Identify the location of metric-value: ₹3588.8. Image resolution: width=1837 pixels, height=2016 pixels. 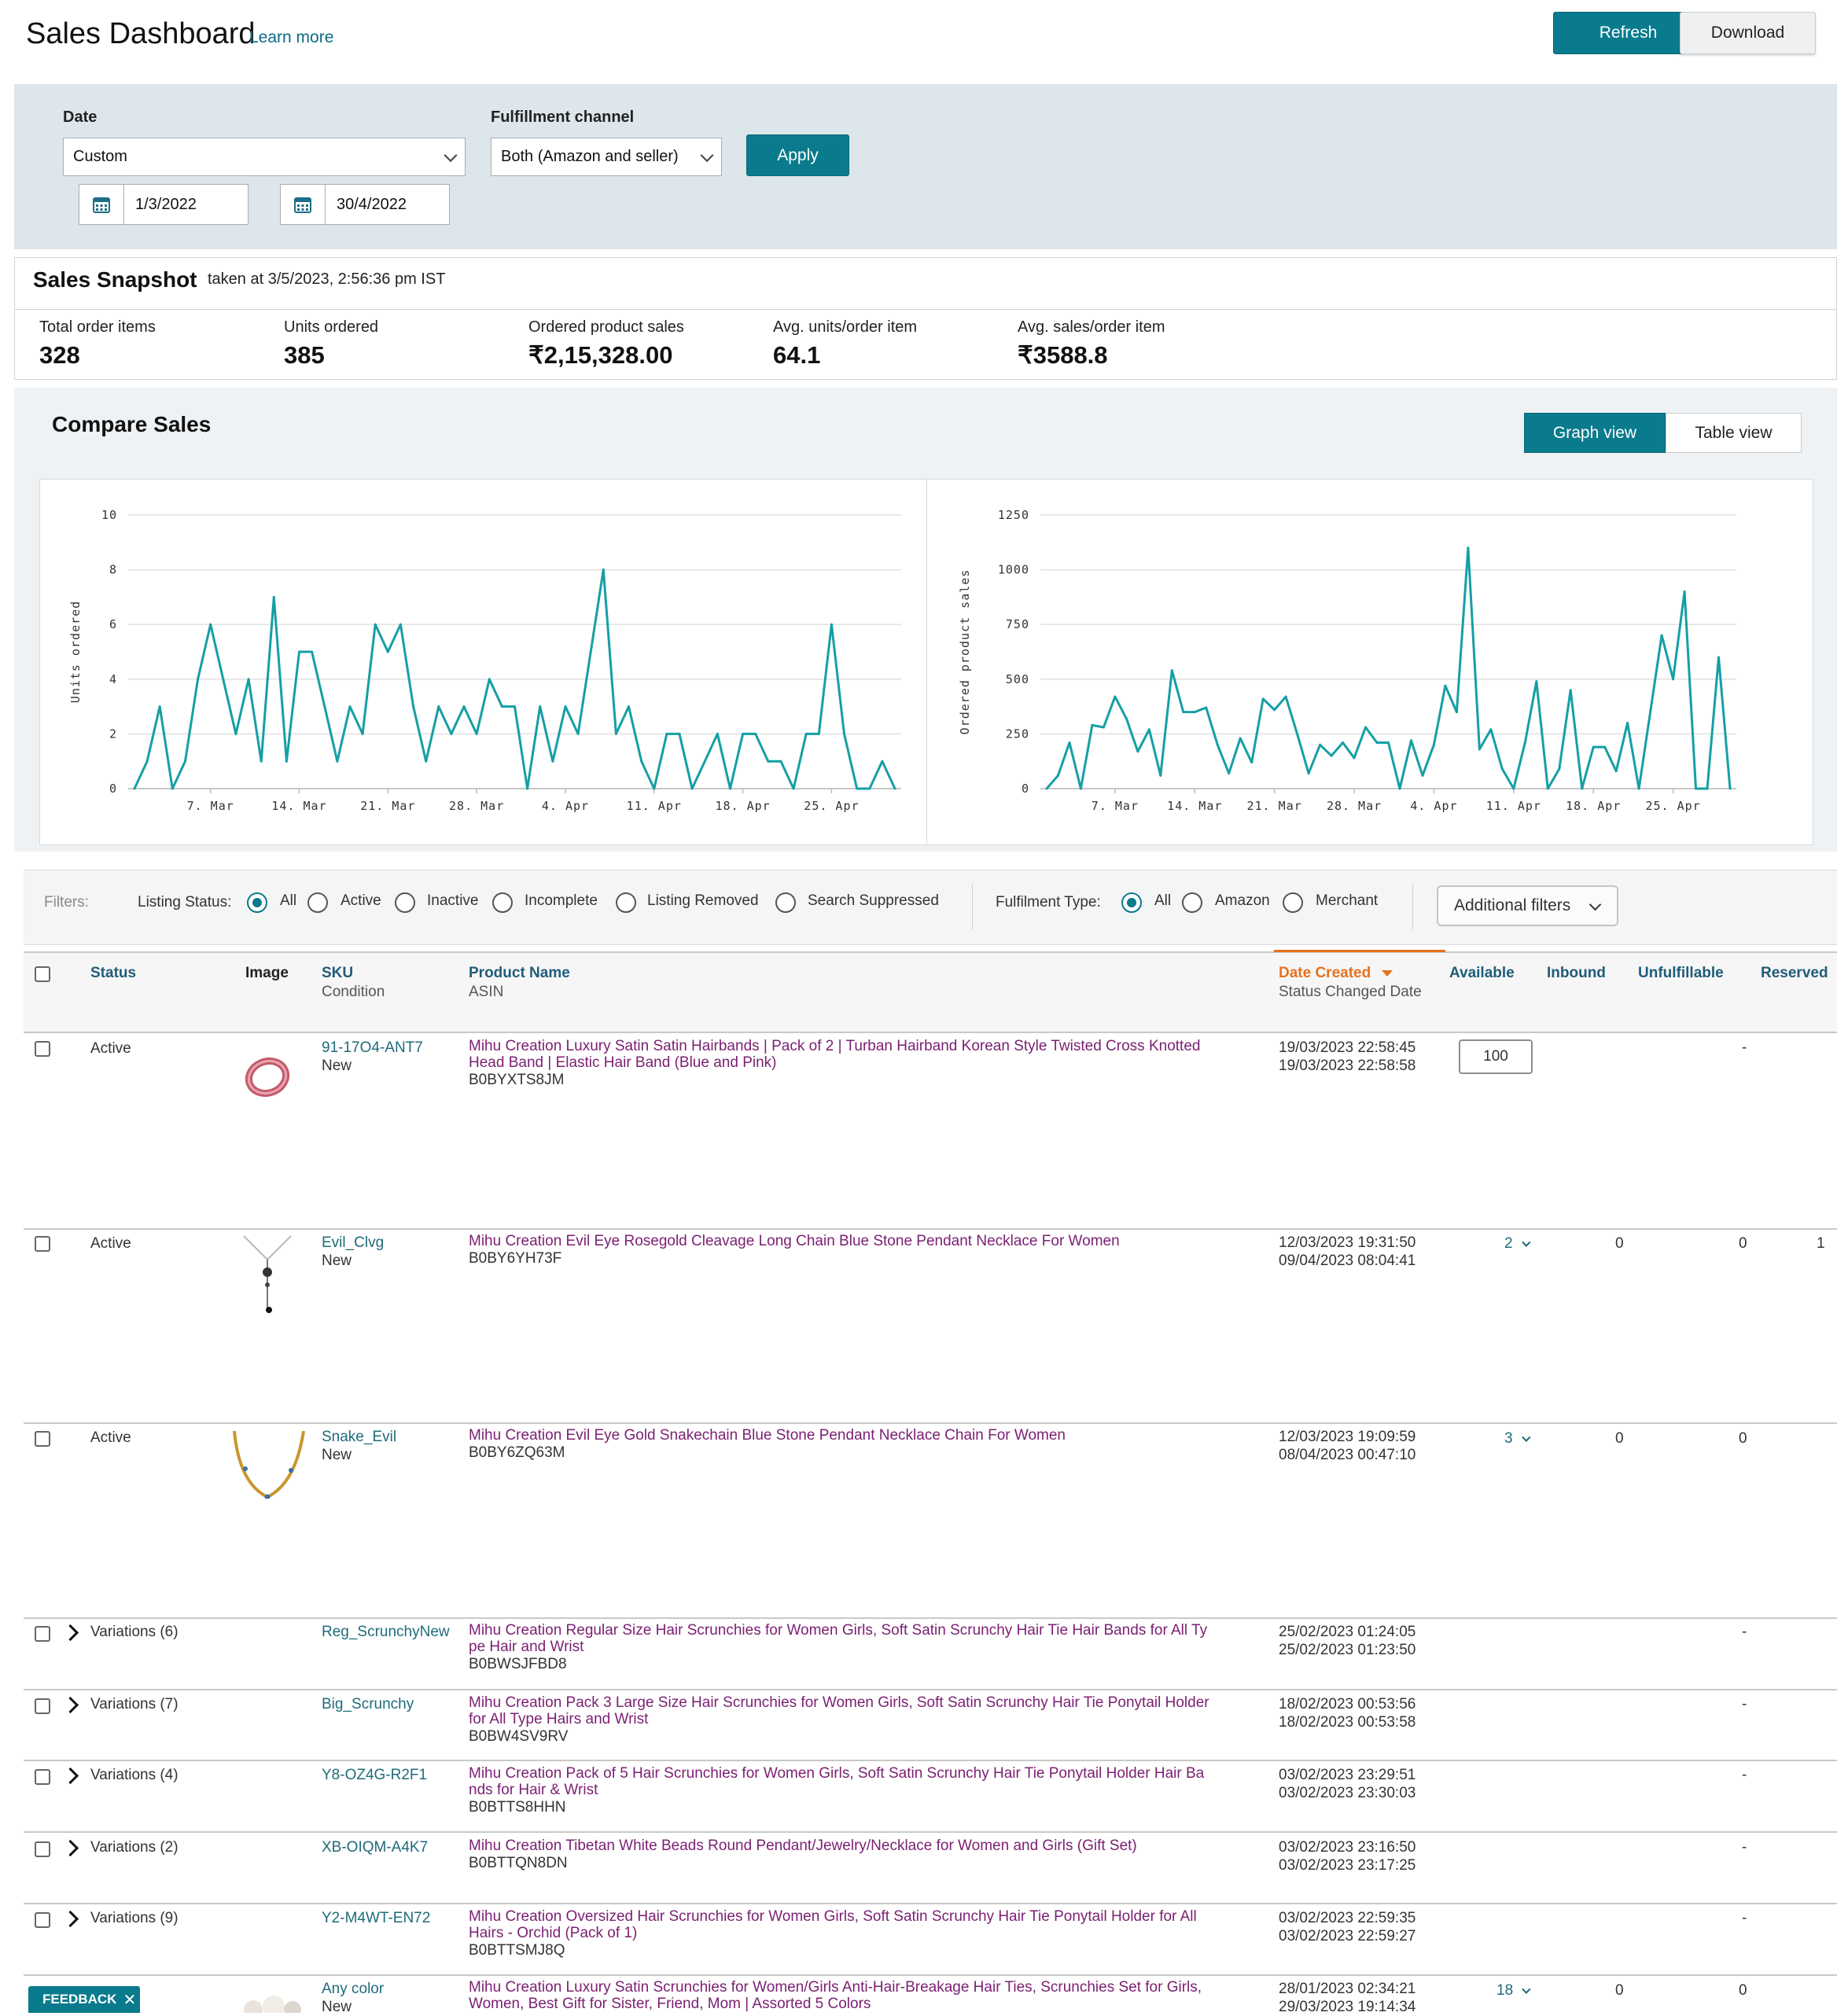
(1063, 355).